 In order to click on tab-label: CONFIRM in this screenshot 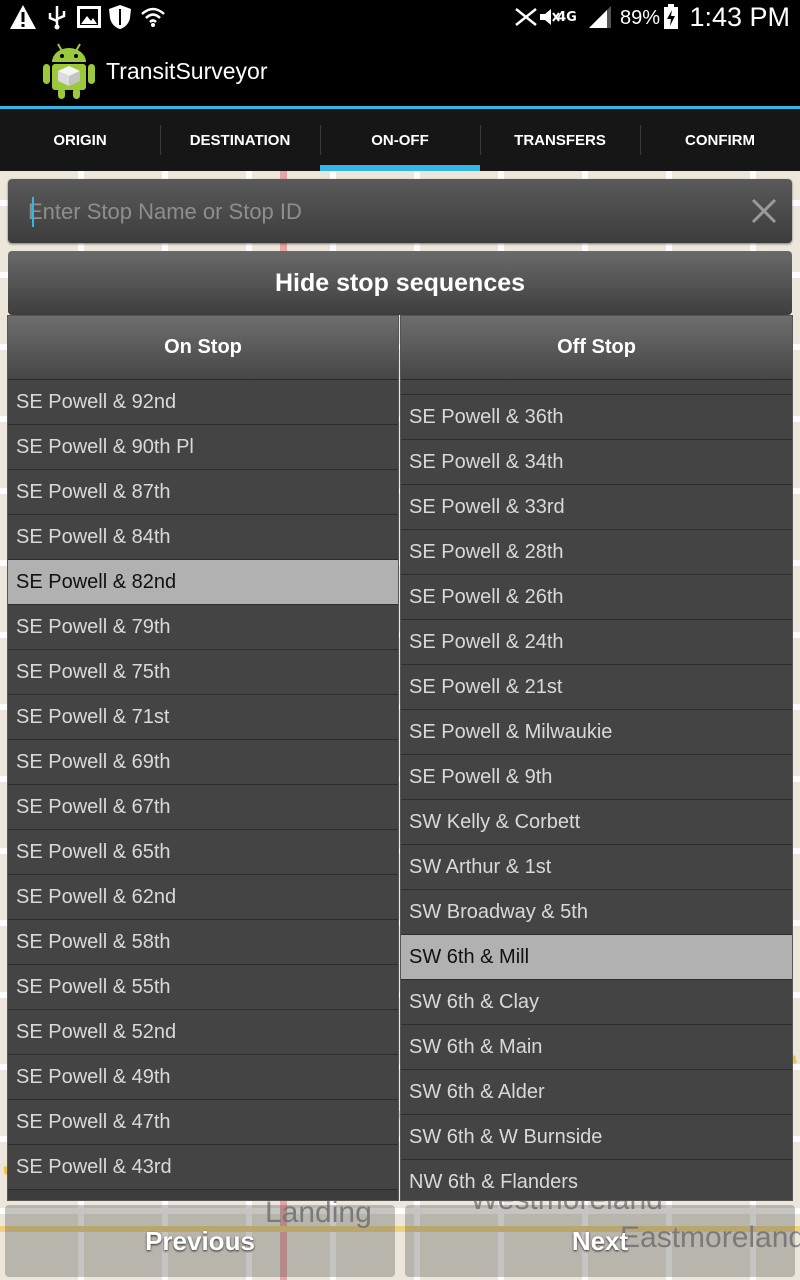, I will do `click(720, 140)`.